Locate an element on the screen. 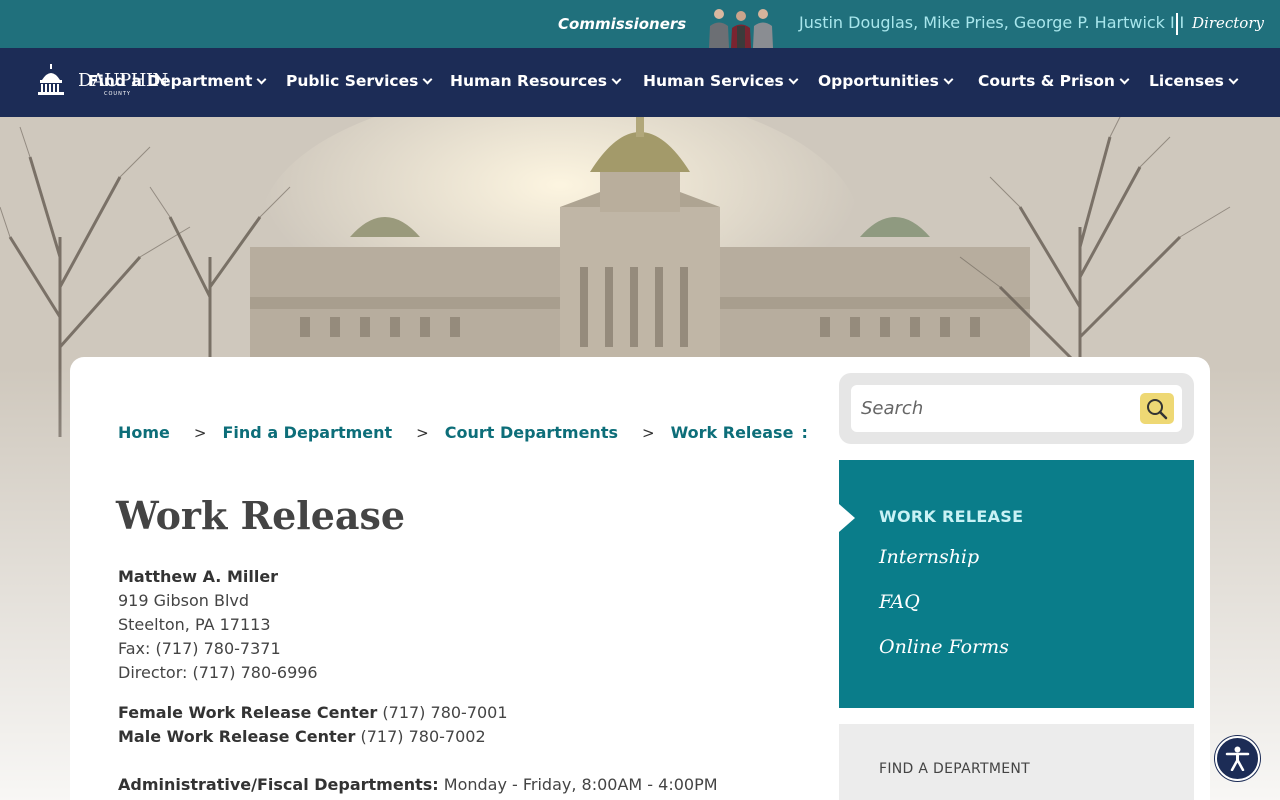 The image size is (1280, 800). admin-hours-label: Administrative/Fiscal Departments: is located at coordinates (278, 784).